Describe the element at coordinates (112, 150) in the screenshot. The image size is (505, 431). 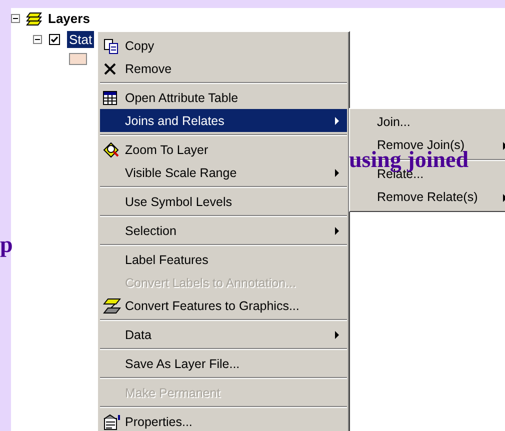
I see `magnifier-icon` at that location.